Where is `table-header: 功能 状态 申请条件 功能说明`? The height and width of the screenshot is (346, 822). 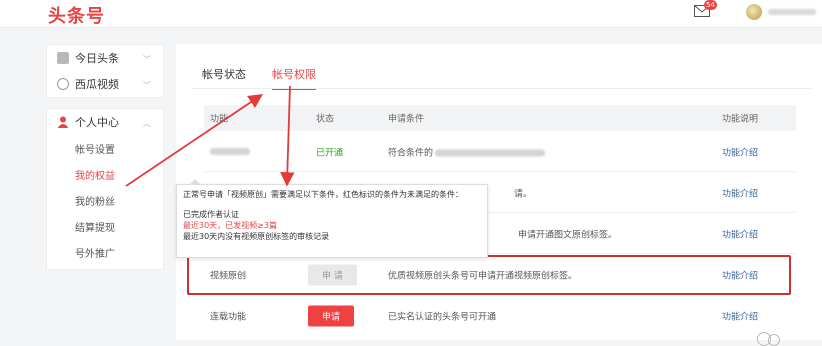
table-header: 功能 状态 申请条件 功能说明 is located at coordinates (500, 118).